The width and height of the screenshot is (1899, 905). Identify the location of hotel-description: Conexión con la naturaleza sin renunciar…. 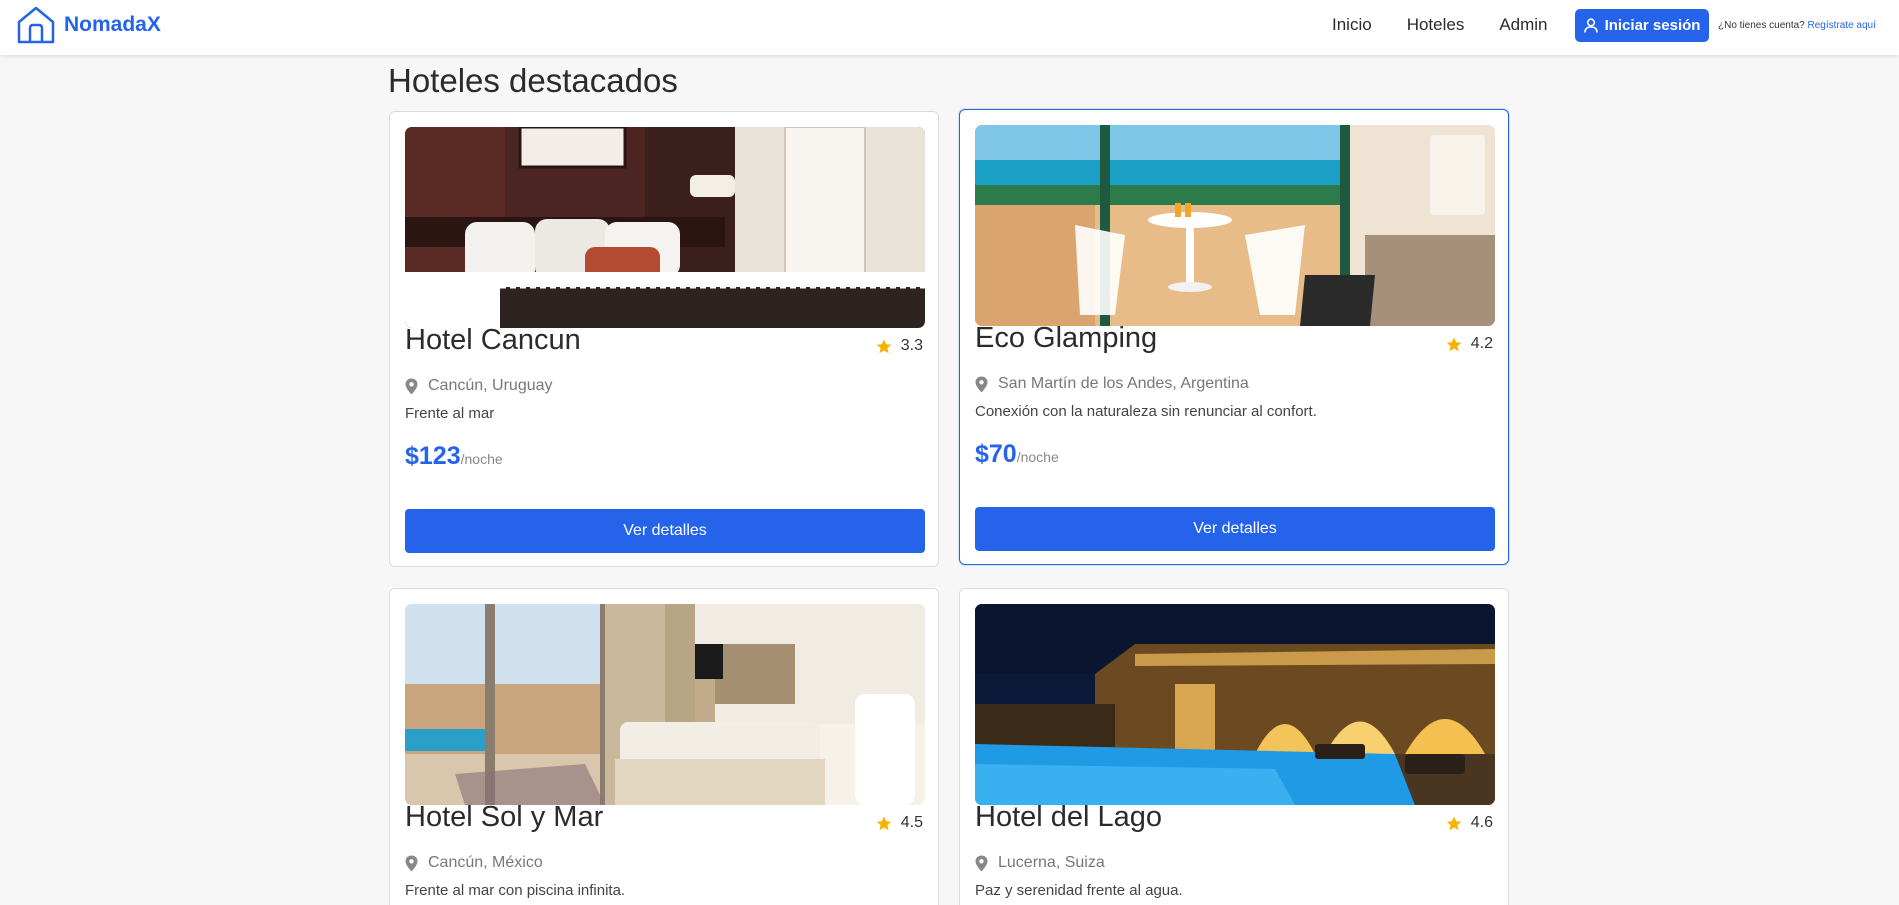
(1146, 411).